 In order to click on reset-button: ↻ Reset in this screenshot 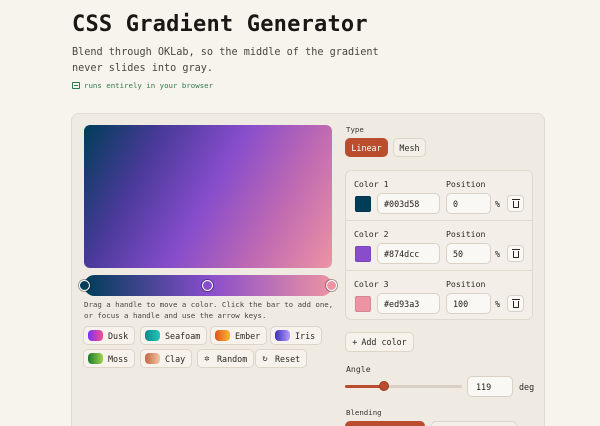, I will do `click(281, 358)`.